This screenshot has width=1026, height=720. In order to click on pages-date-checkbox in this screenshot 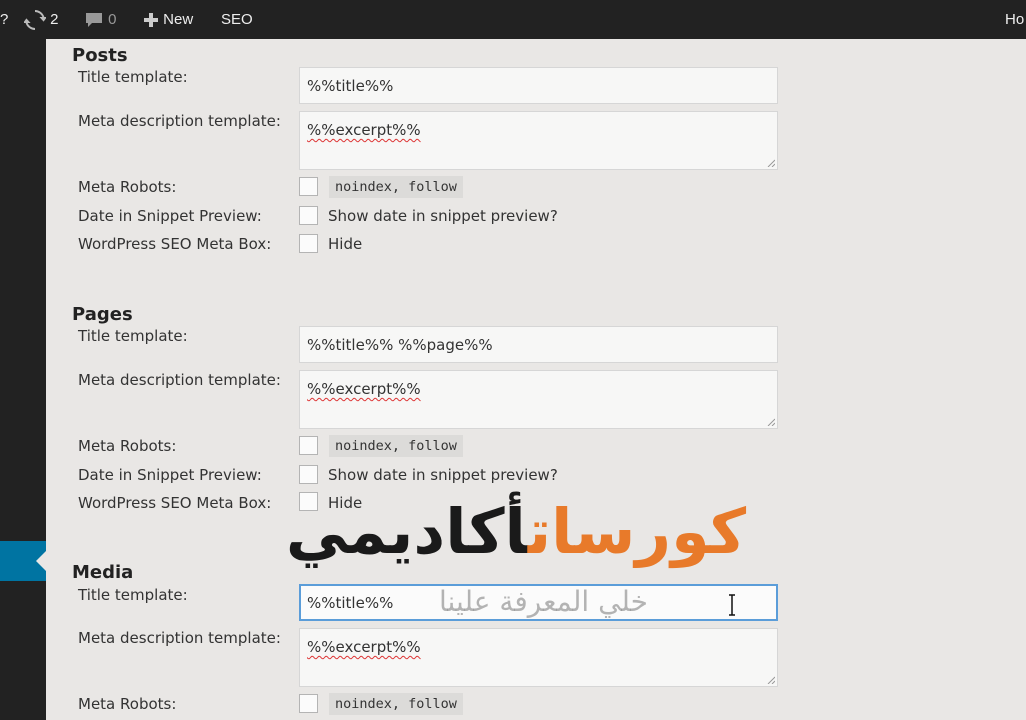, I will do `click(308, 474)`.